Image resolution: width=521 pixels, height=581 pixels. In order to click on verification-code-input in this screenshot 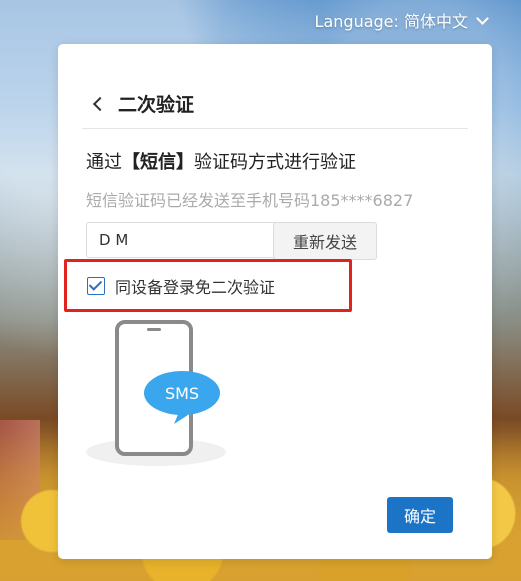, I will do `click(188, 240)`.